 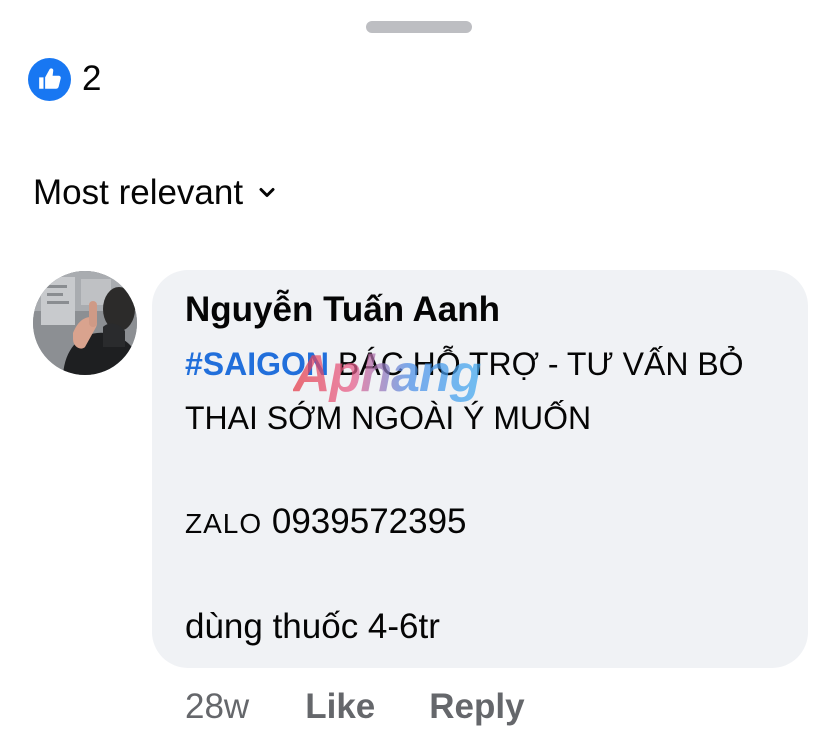 What do you see at coordinates (138, 192) in the screenshot?
I see `sort-label: Most relevant` at bounding box center [138, 192].